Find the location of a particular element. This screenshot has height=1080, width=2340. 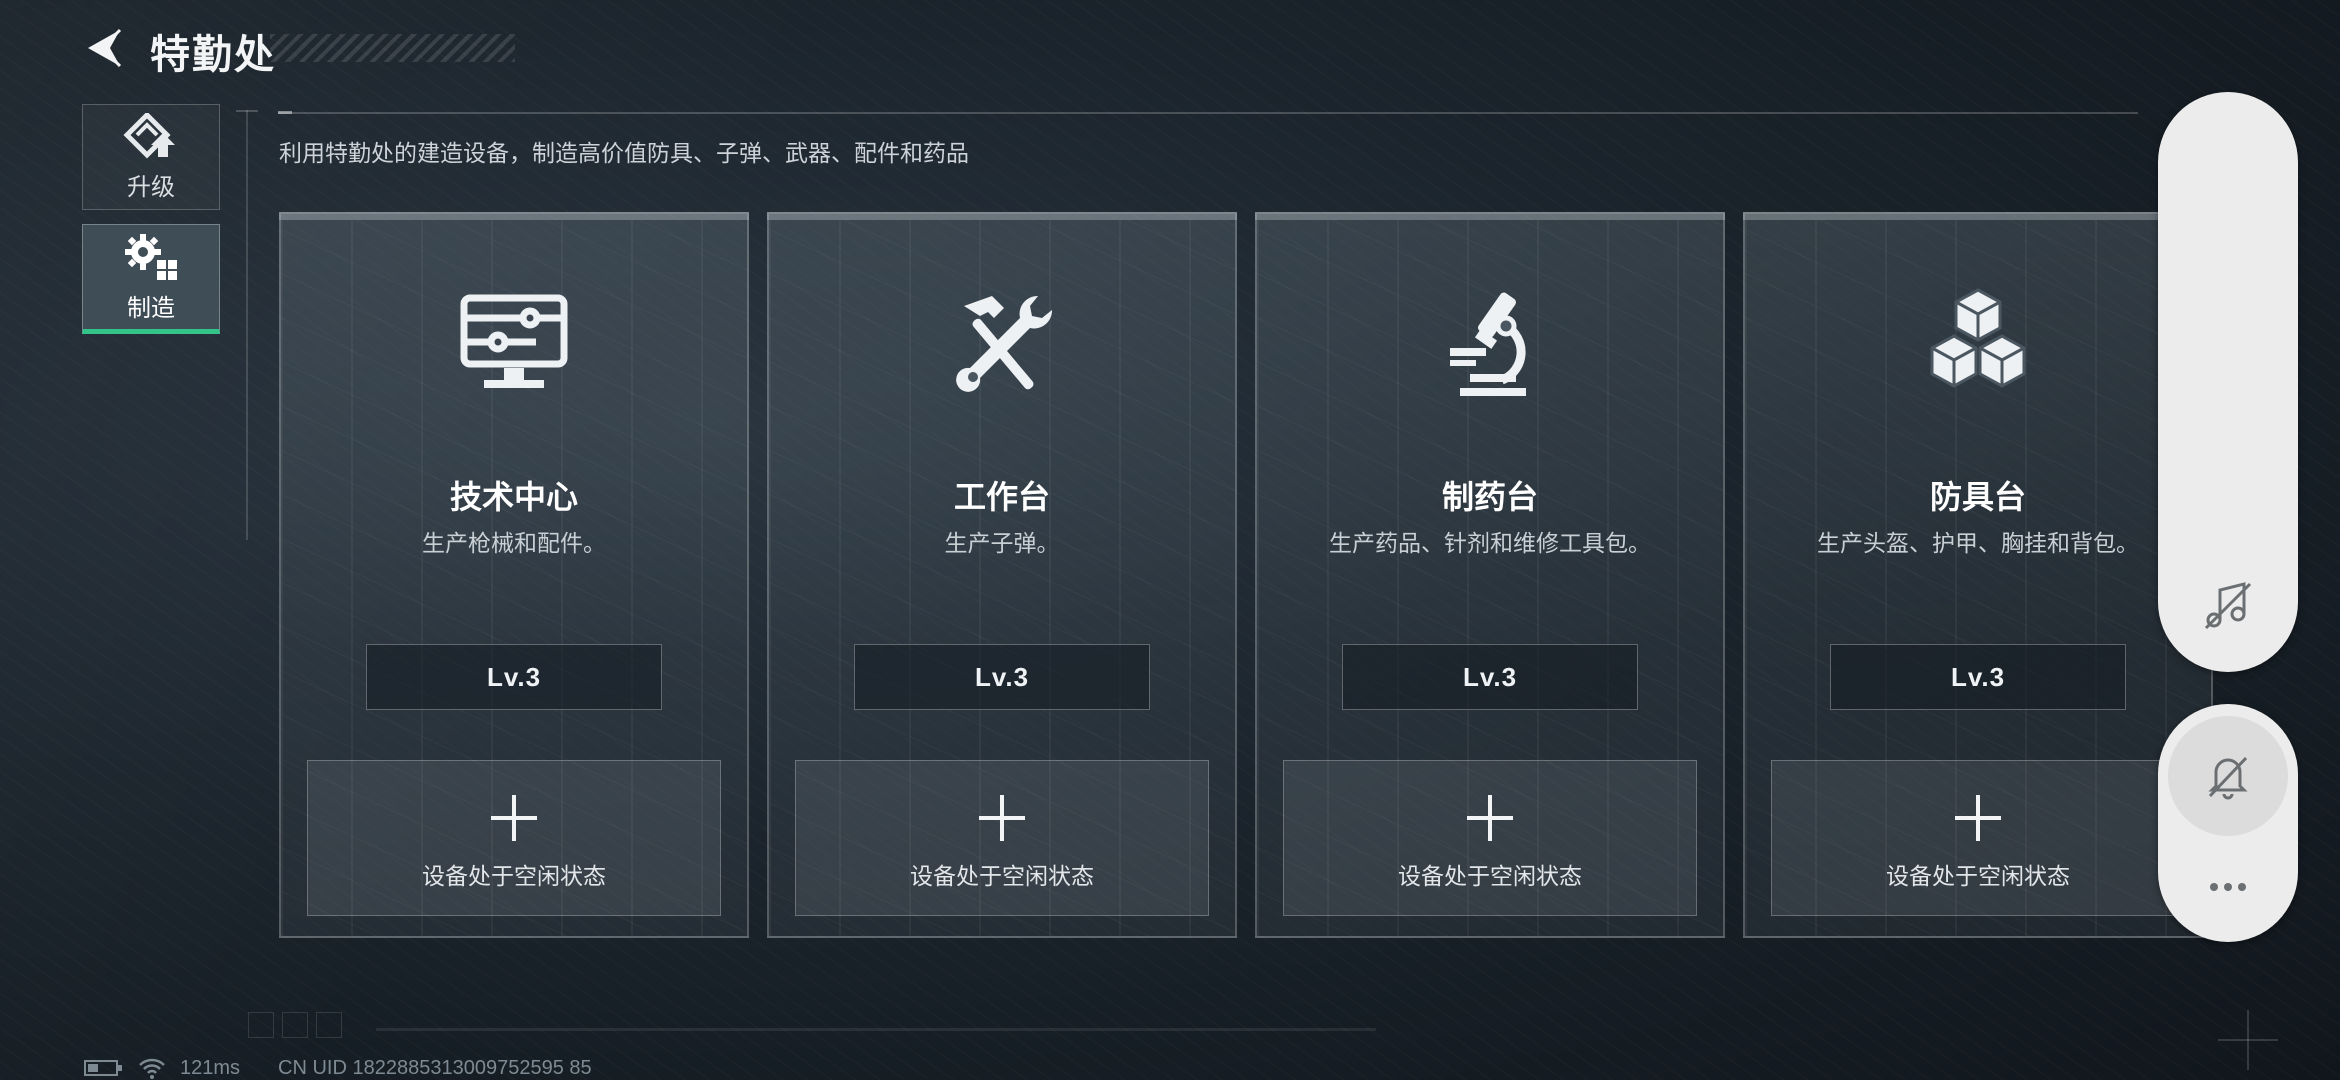

ping-text: 121ms is located at coordinates (210, 1067).